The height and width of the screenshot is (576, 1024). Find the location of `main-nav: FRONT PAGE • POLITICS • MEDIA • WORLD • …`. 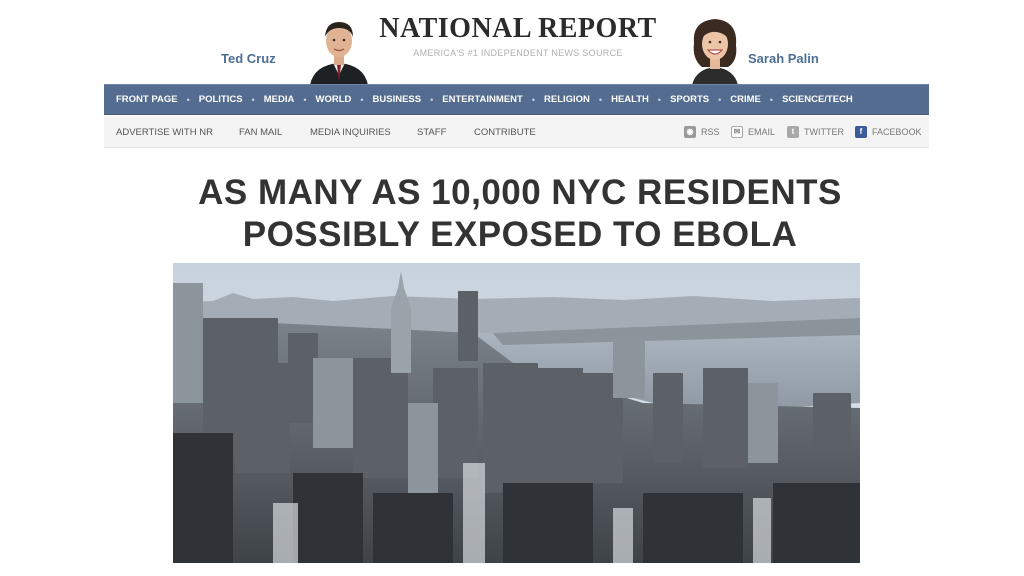

main-nav: FRONT PAGE • POLITICS • MEDIA • WORLD • … is located at coordinates (516, 99).